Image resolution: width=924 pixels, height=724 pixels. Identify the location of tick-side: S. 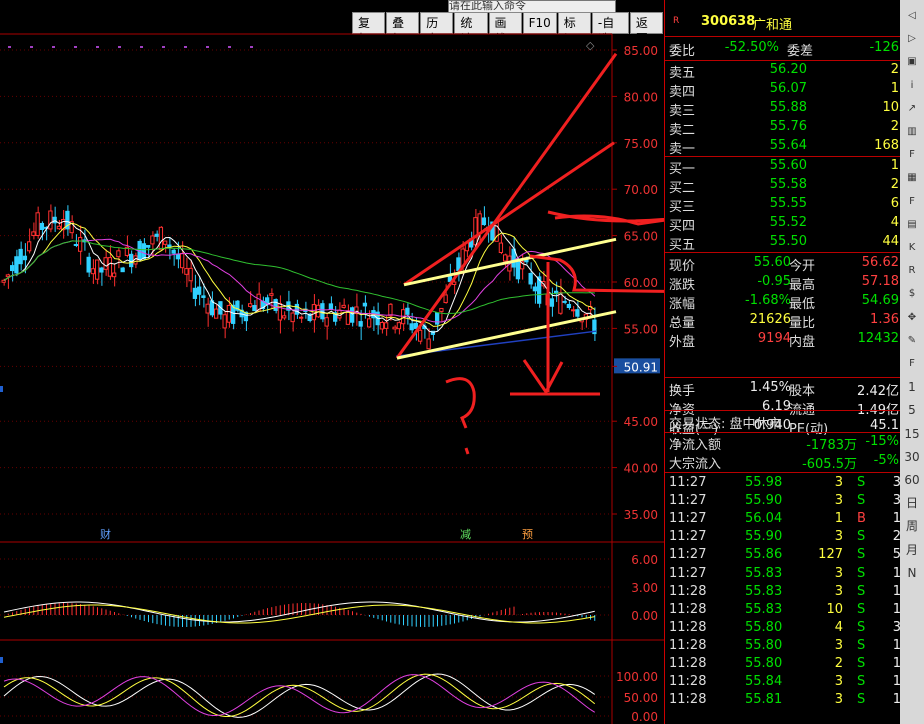
(861, 663).